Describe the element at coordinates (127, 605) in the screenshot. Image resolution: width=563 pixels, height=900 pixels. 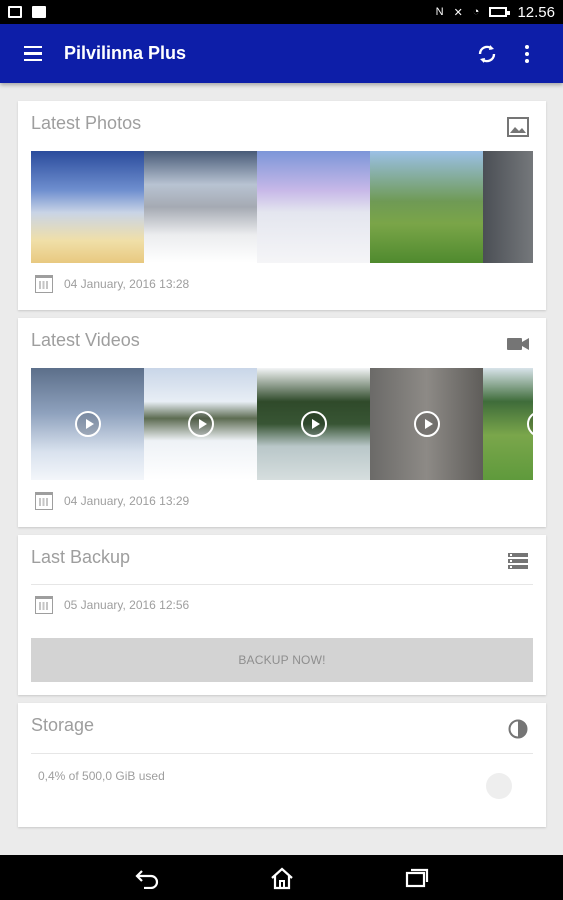
I see `backup-date: 05 January, 2016 12:56` at that location.